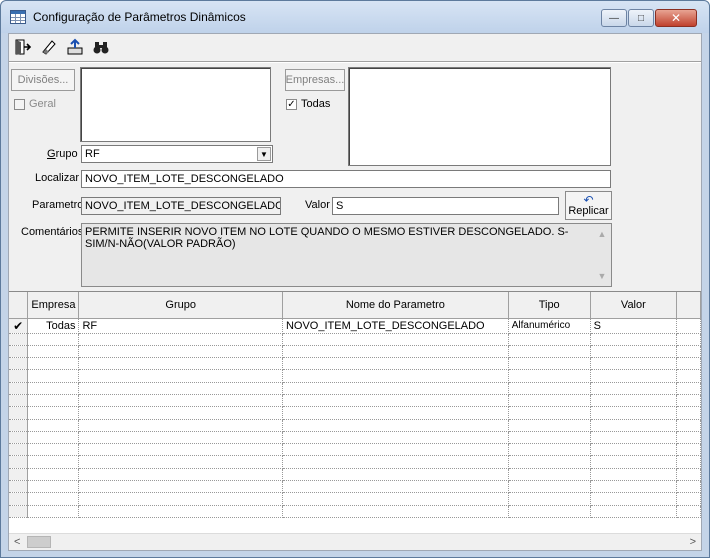  What do you see at coordinates (549, 305) in the screenshot?
I see `col-tipo-header: Tipo` at bounding box center [549, 305].